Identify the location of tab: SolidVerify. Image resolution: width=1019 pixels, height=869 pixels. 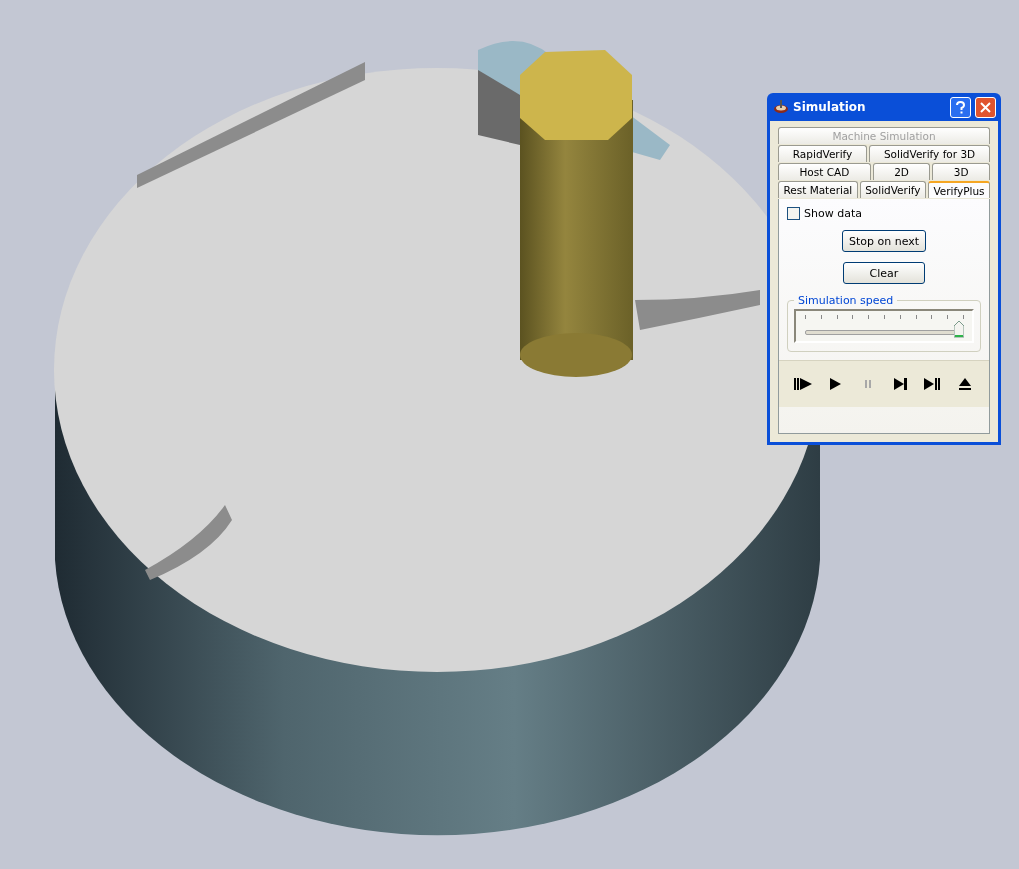
(892, 189).